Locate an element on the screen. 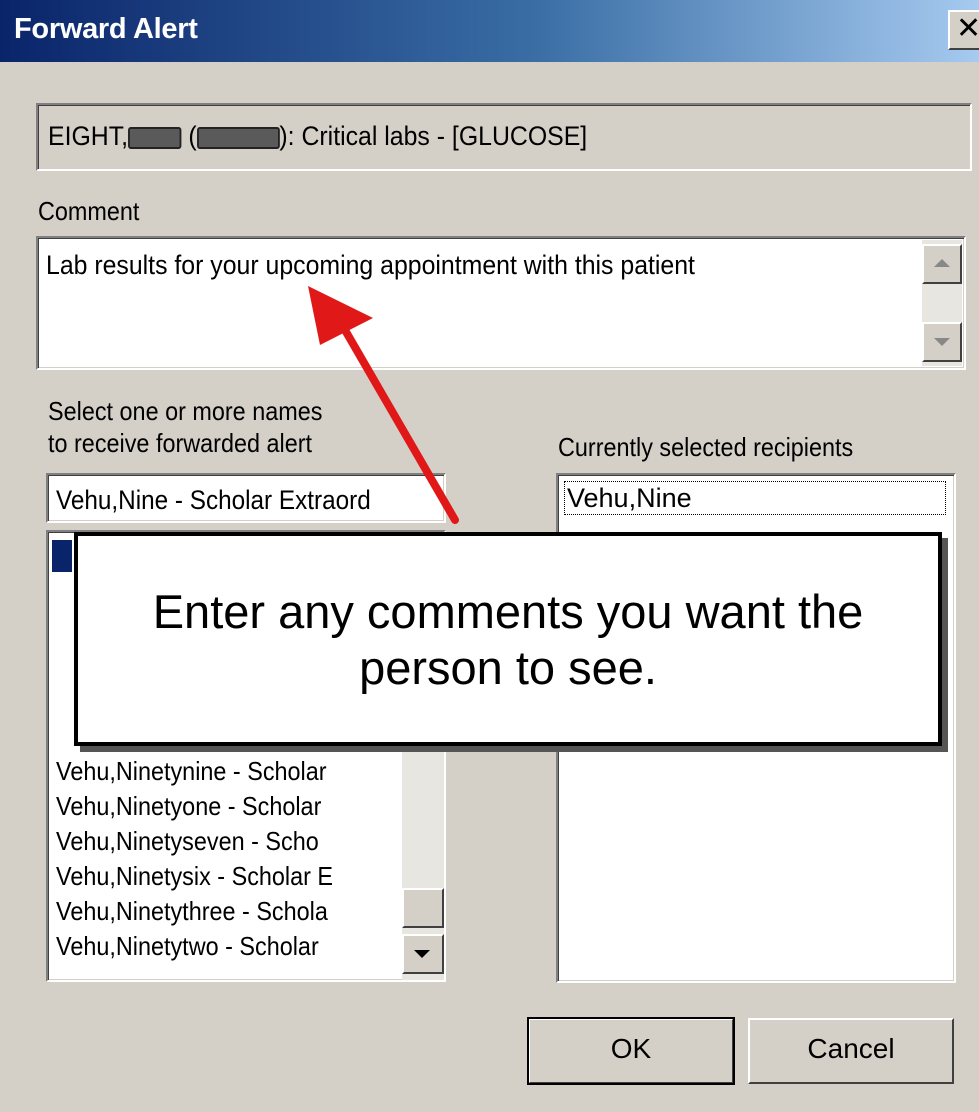 This screenshot has width=979, height=1112. arrow-head is located at coordinates (340, 315).